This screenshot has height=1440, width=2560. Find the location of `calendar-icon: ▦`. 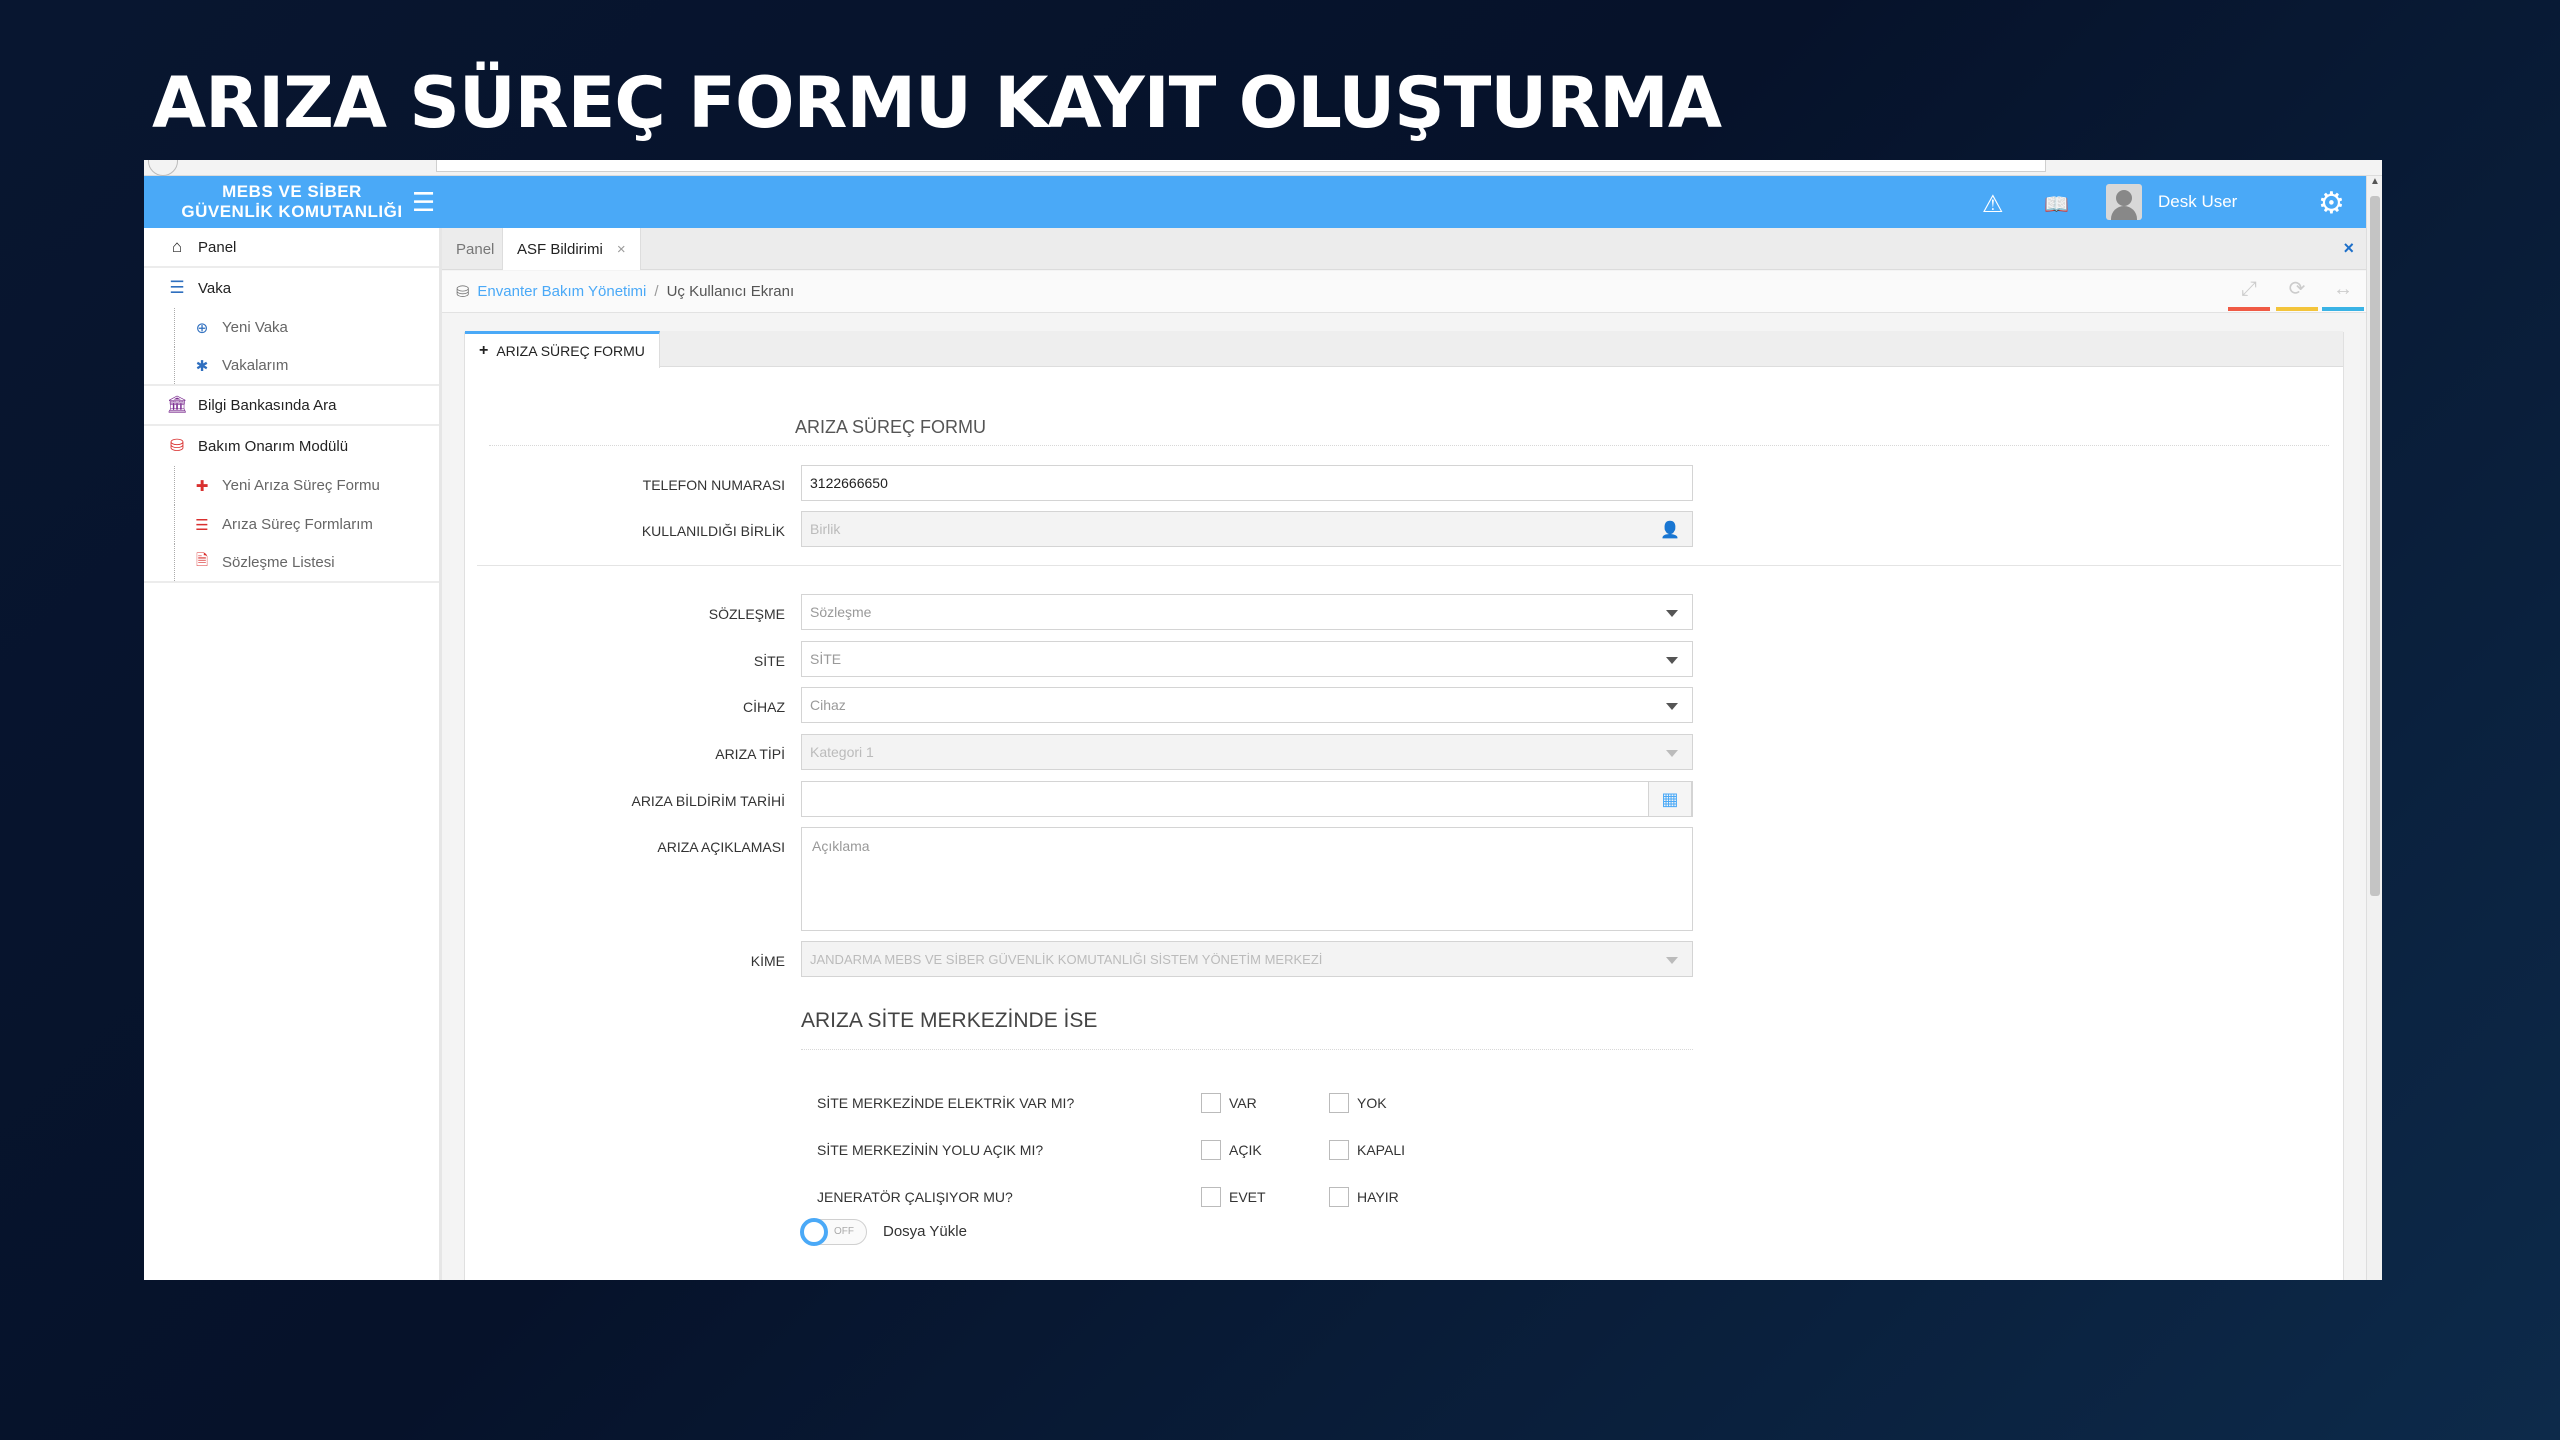

calendar-icon: ▦ is located at coordinates (1670, 799).